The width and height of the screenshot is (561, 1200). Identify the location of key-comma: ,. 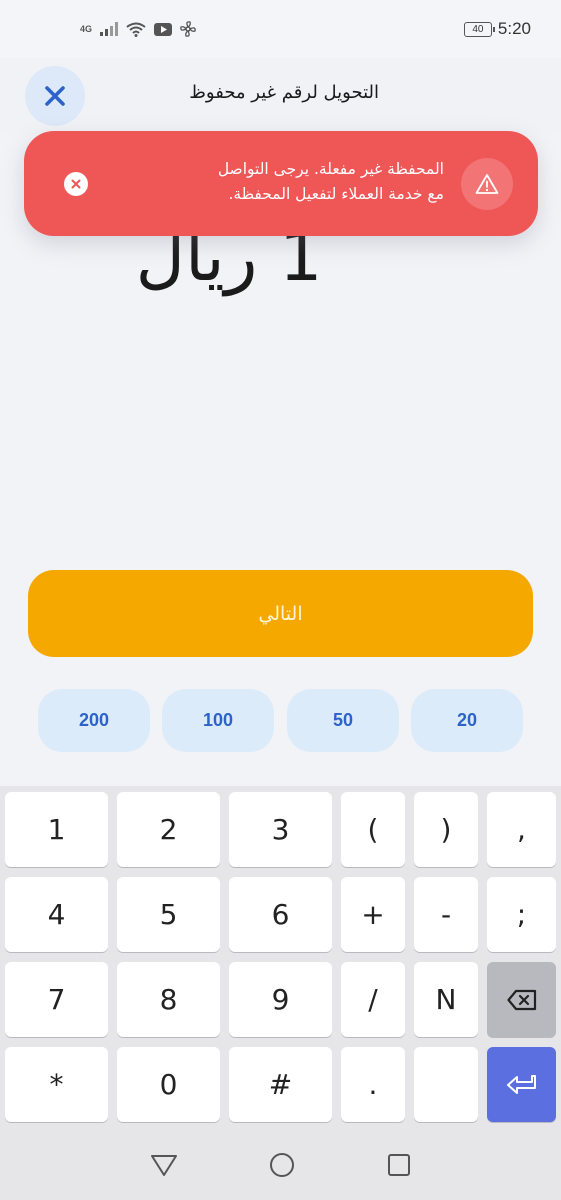
(521, 829).